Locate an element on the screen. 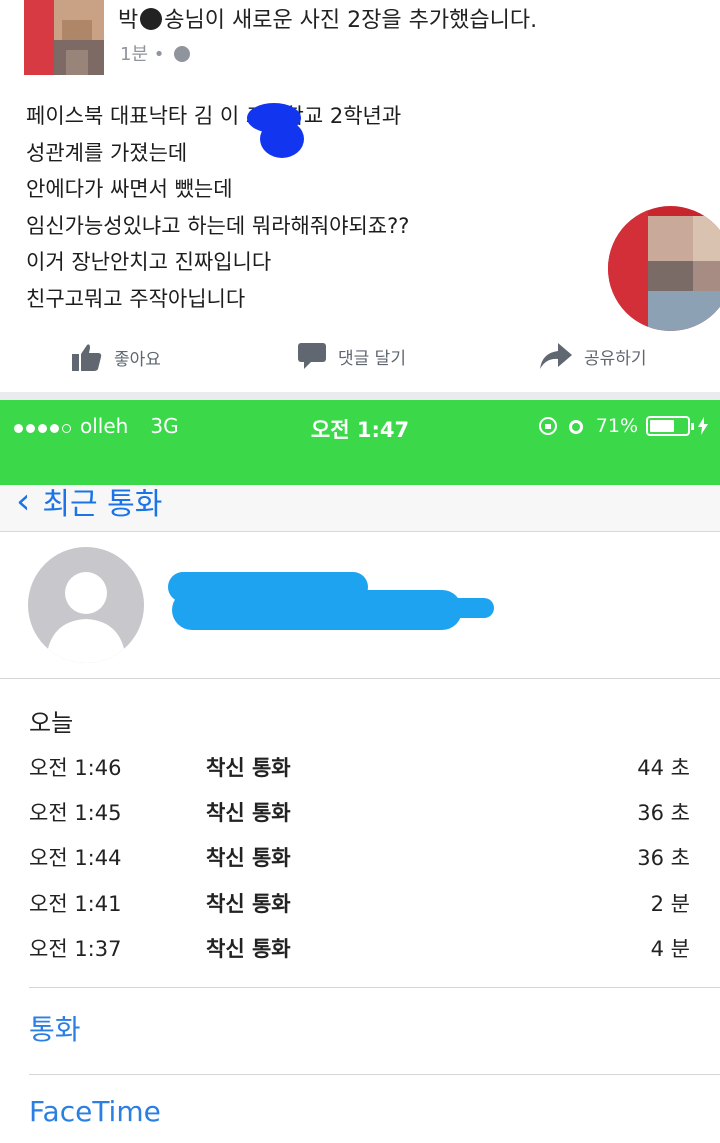 The image size is (720, 1143). back-button: ‹ 최근 통화 is located at coordinates (89, 504).